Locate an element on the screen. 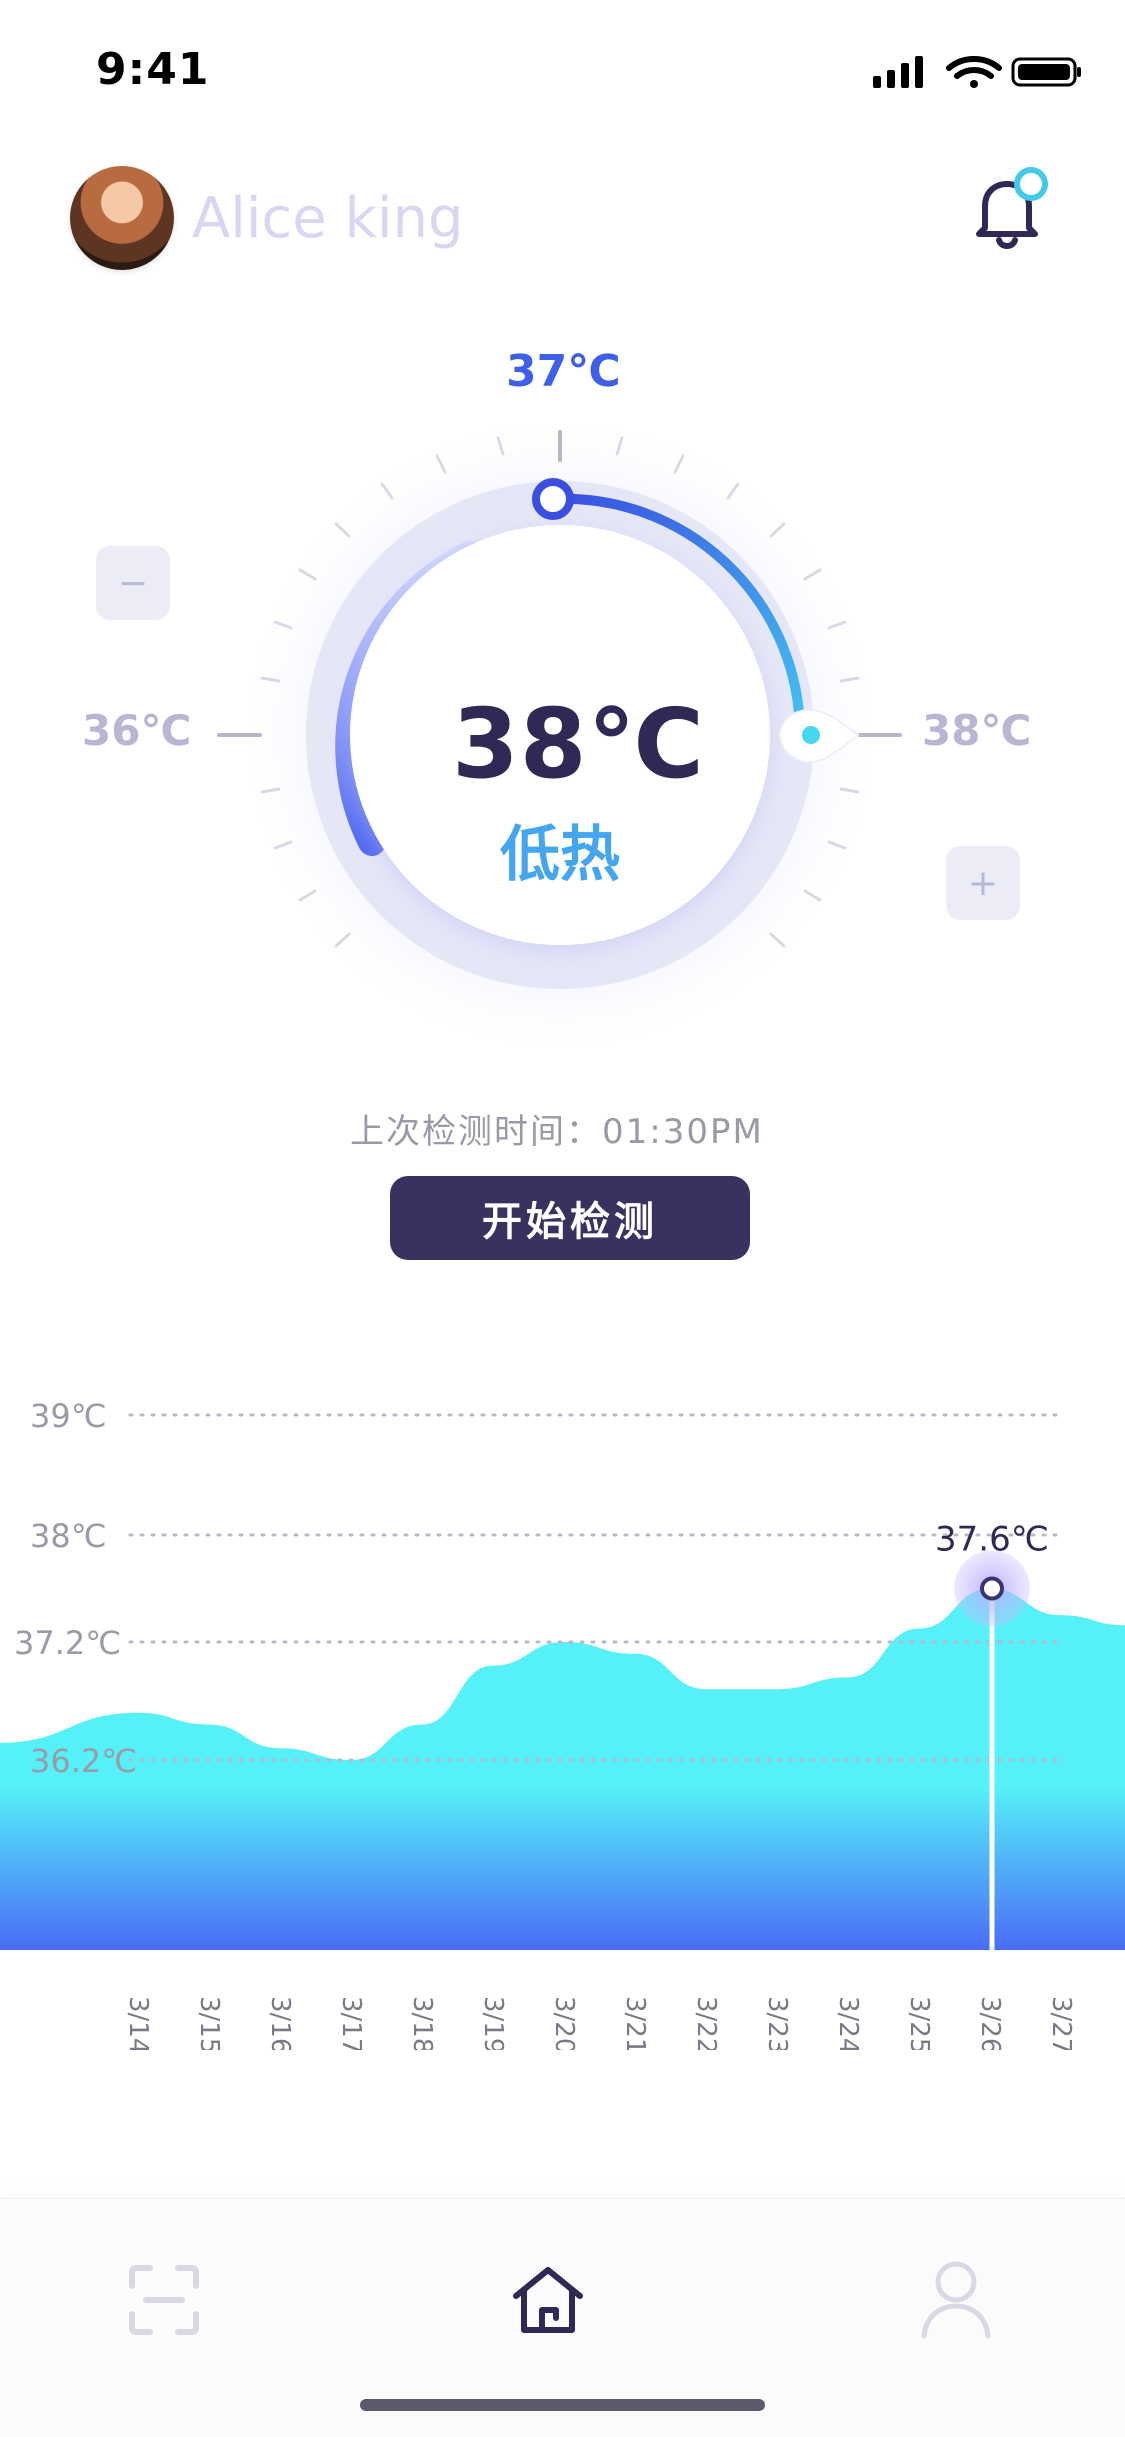 The image size is (1125, 2437). chart-x-label: 3/17 is located at coordinates (351, 2023).